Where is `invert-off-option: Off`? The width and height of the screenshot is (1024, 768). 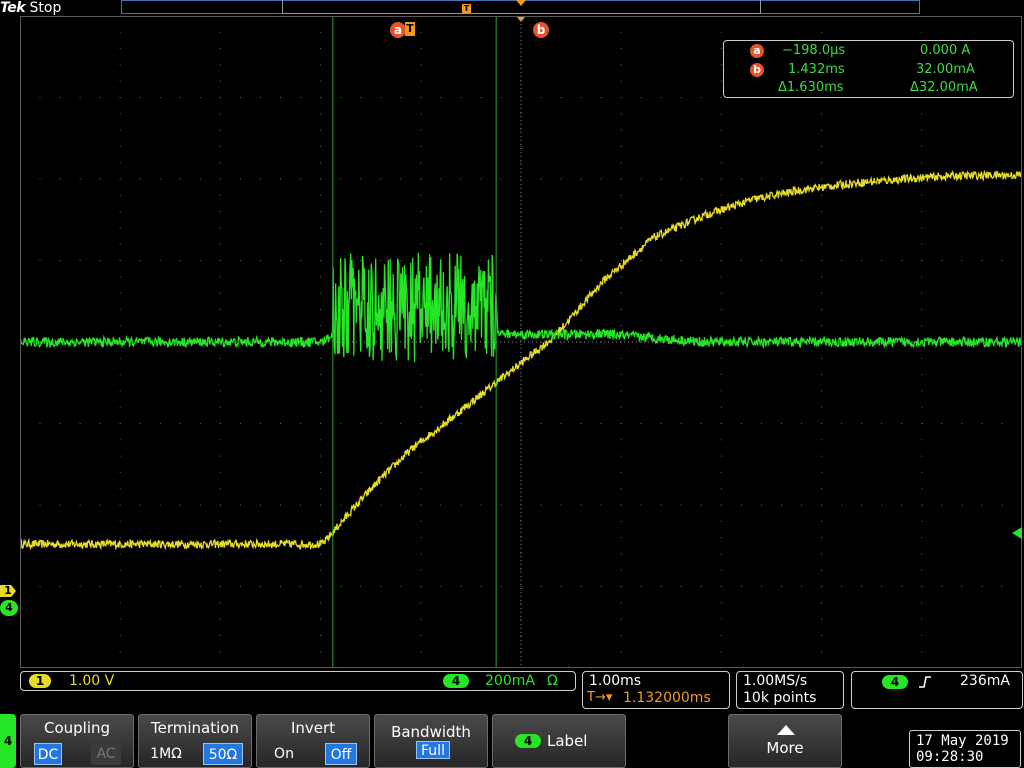
invert-off-option: Off is located at coordinates (341, 754).